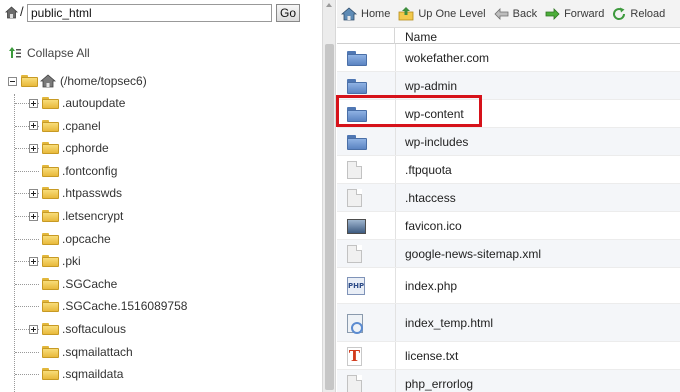 The width and height of the screenshot is (680, 392). Describe the element at coordinates (439, 384) in the screenshot. I see `file-name: php_errorlog` at that location.